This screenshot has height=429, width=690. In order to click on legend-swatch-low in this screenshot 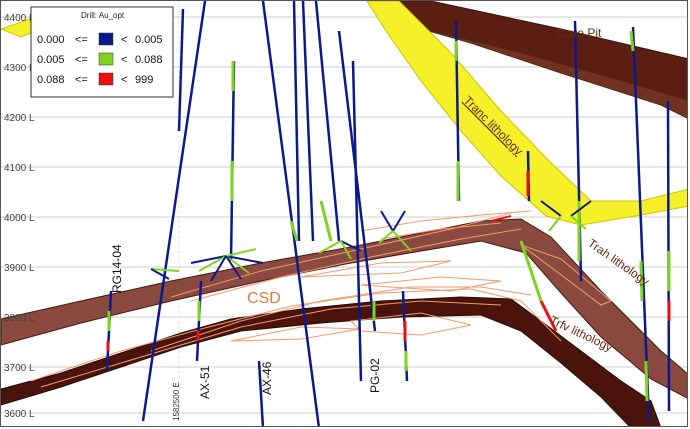, I will do `click(106, 39)`.